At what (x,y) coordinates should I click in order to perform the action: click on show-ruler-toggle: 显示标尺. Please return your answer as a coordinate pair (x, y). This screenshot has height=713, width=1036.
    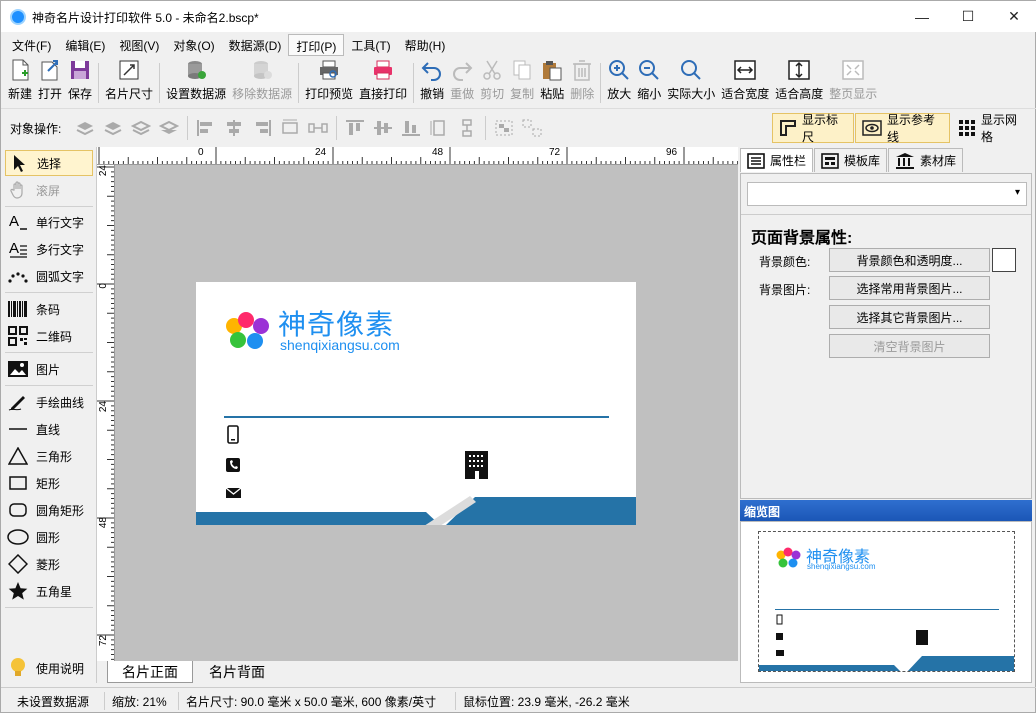
    Looking at the image, I should click on (813, 128).